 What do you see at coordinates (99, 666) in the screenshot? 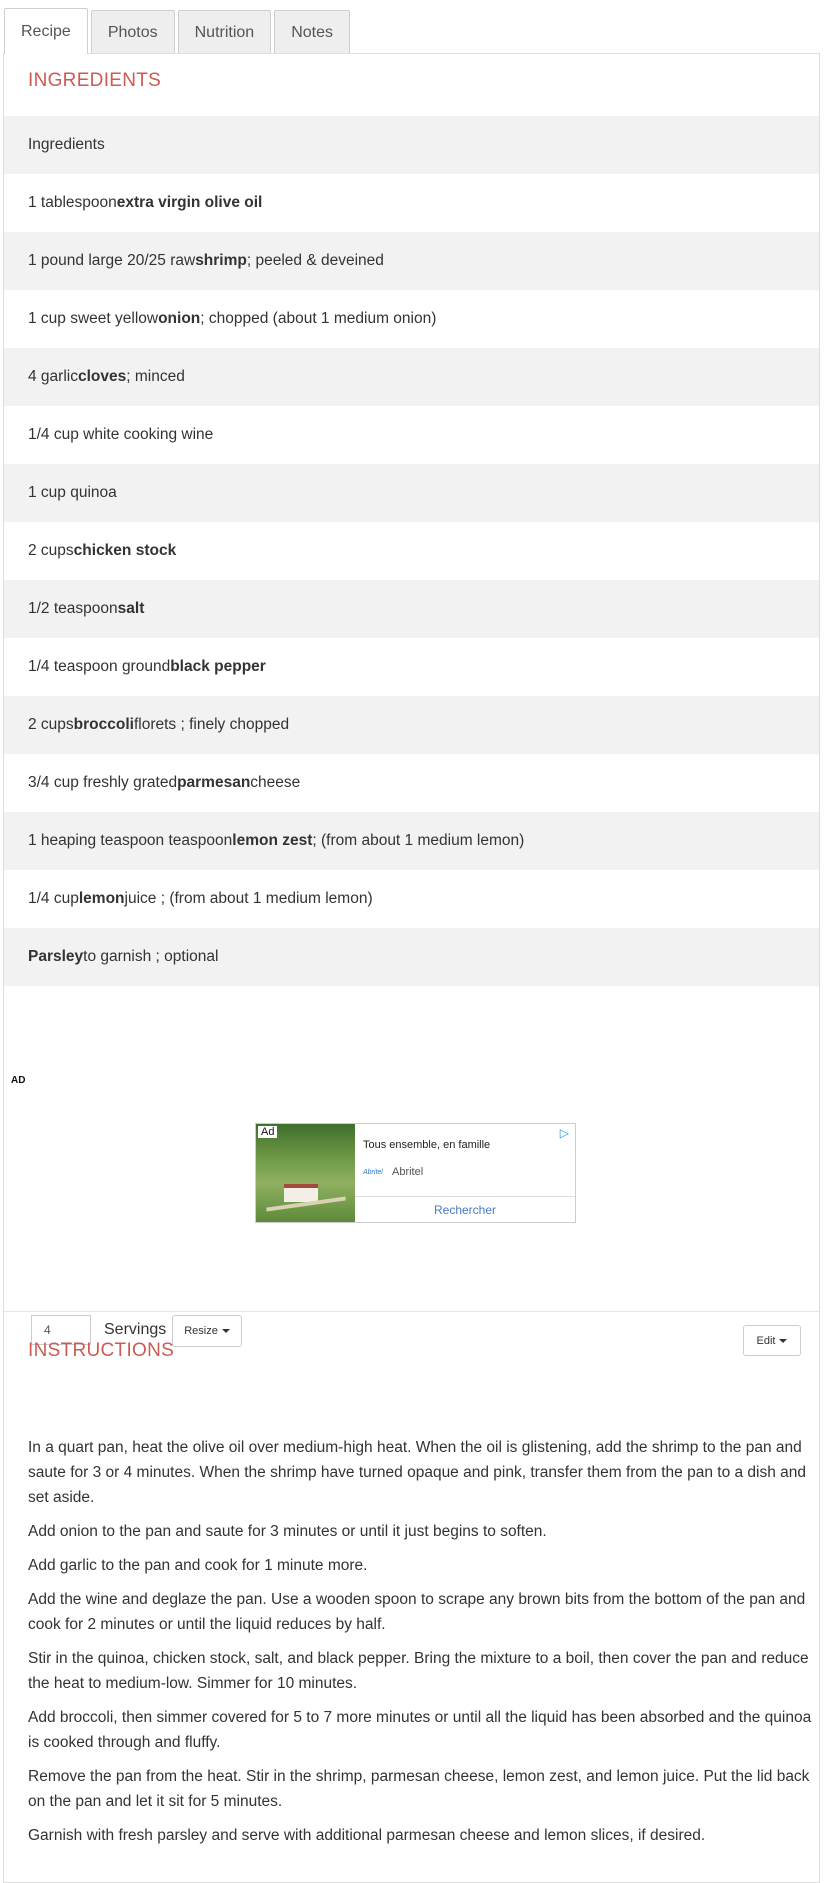
I see `ingredient-pre-text: 1/4 teaspoon ground` at bounding box center [99, 666].